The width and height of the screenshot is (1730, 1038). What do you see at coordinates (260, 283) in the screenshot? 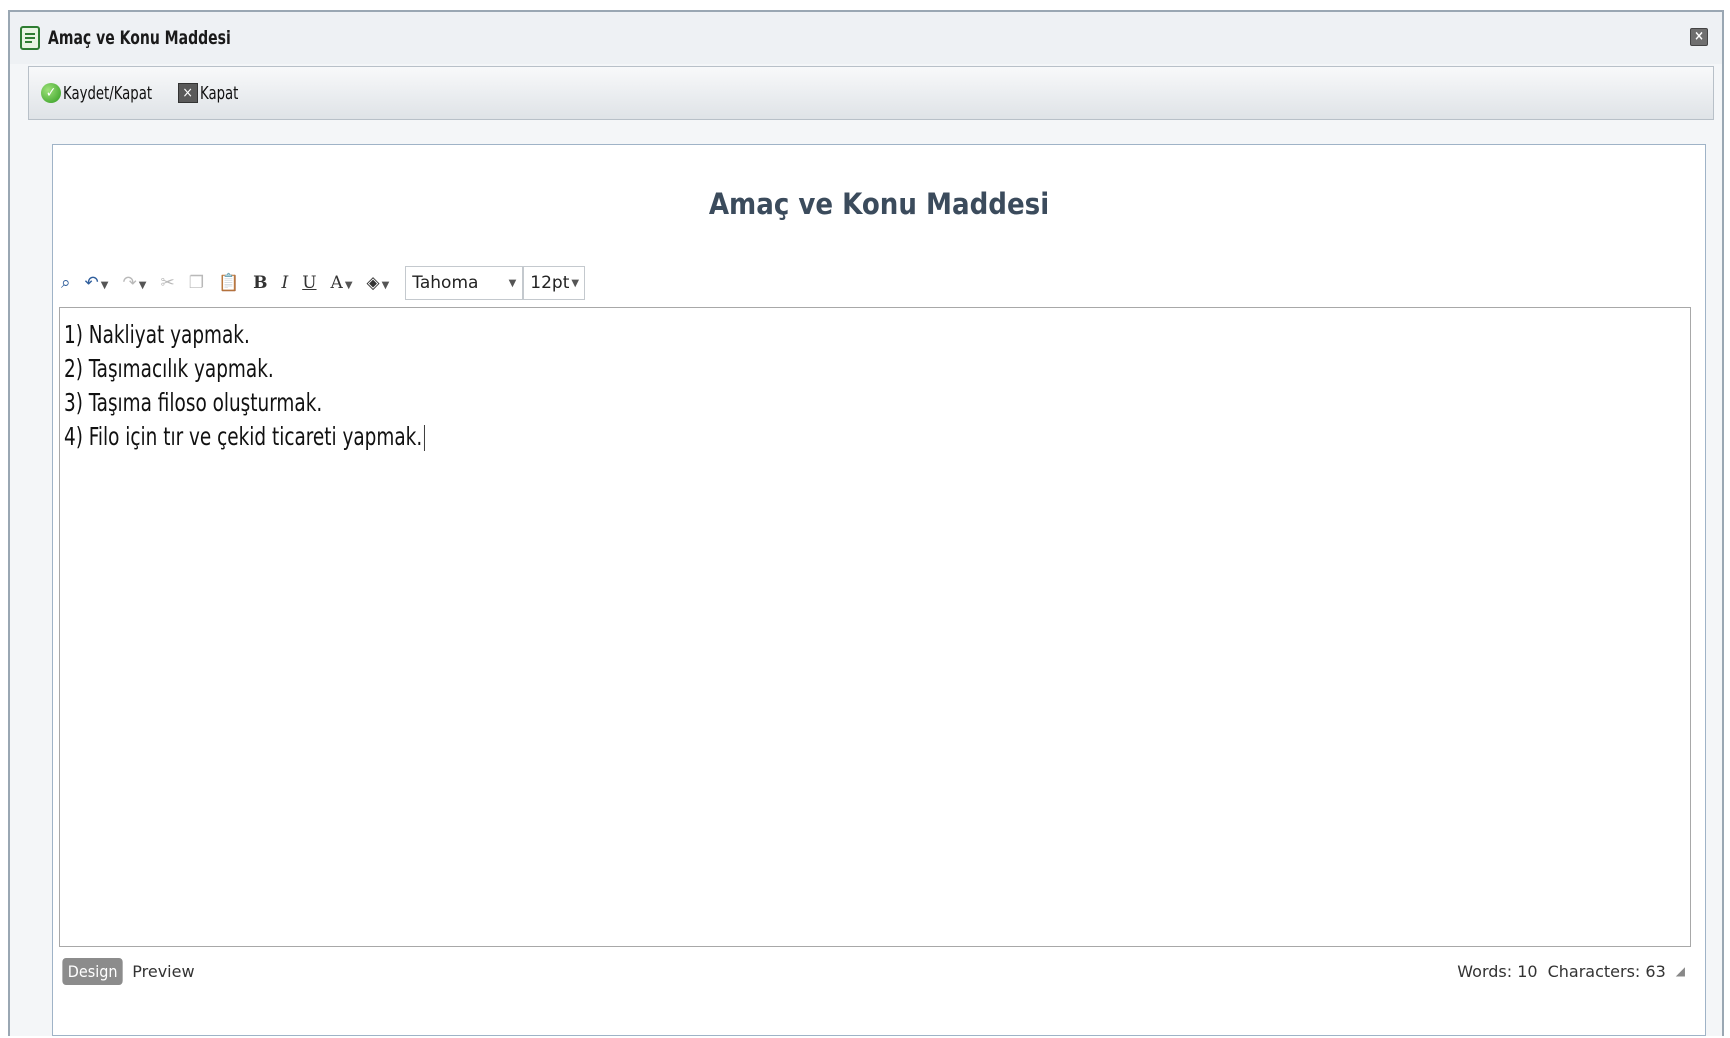
I see `bold-icon: B` at bounding box center [260, 283].